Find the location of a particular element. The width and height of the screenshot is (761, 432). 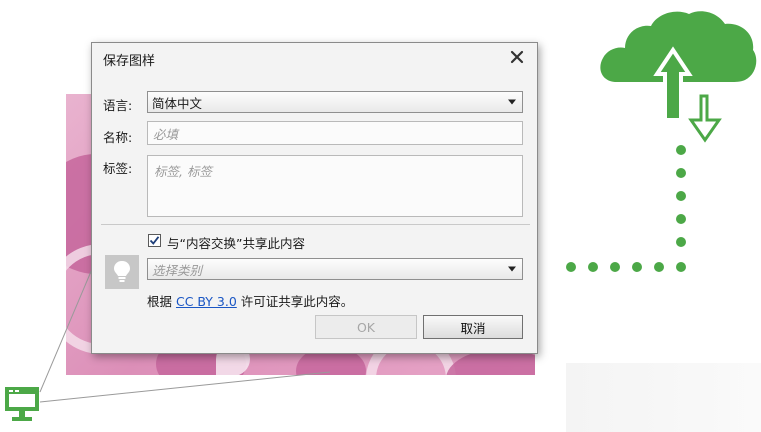

monitor-icon is located at coordinates (22, 404).